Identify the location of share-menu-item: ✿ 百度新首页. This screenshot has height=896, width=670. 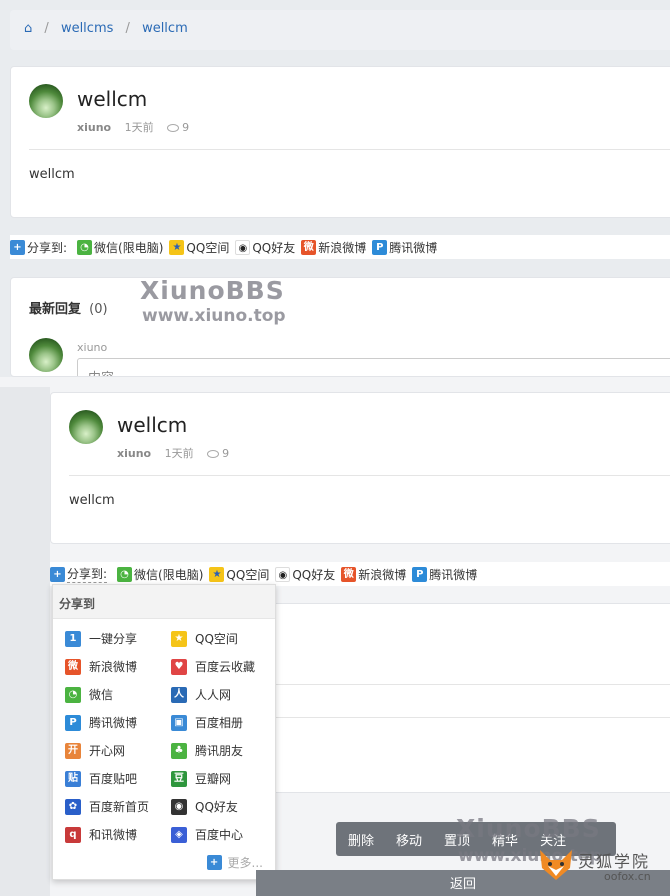
(118, 806).